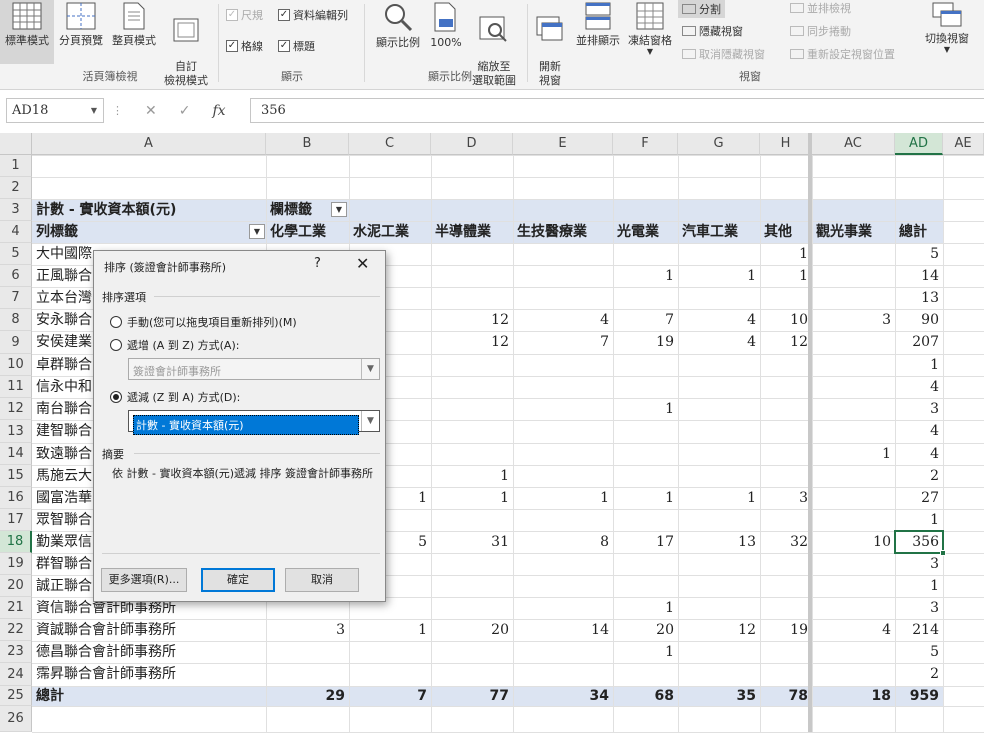 This screenshot has width=984, height=733. I want to click on column-header-ae: AE, so click(963, 144).